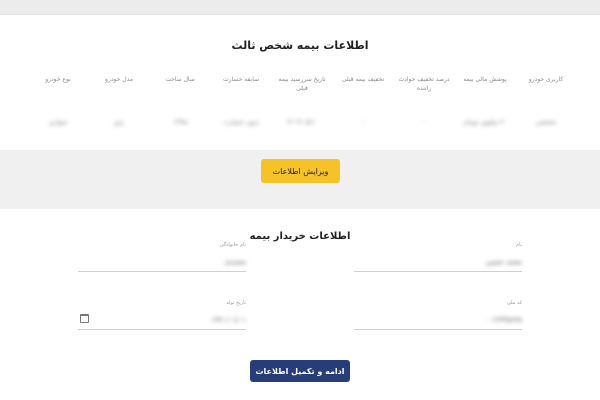 The height and width of the screenshot is (400, 600). What do you see at coordinates (241, 115) in the screenshot?
I see `summary-col-claim-history: سابقه خسارت بدون خسارت` at bounding box center [241, 115].